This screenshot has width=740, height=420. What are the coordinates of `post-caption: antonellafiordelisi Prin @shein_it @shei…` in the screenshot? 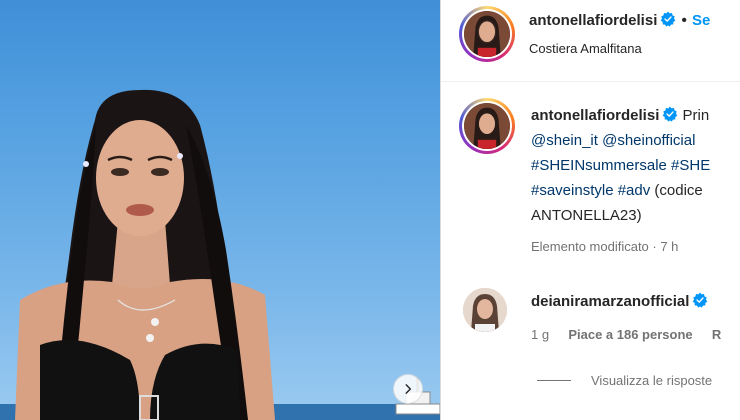 It's located at (635, 165).